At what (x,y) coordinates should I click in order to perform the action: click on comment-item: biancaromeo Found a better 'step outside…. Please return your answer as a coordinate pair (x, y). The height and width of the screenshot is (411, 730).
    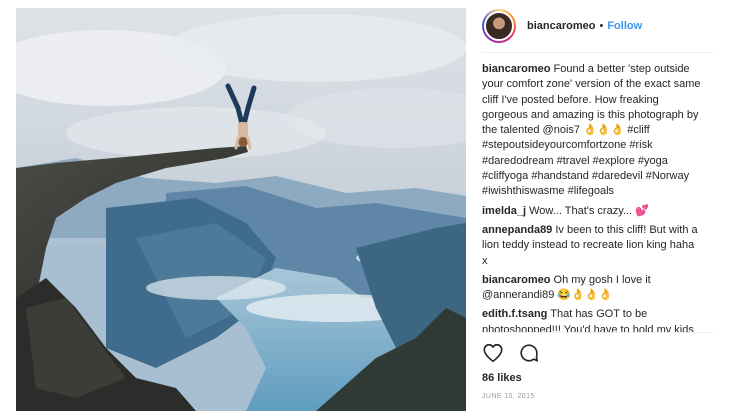
    Looking at the image, I should click on (592, 131).